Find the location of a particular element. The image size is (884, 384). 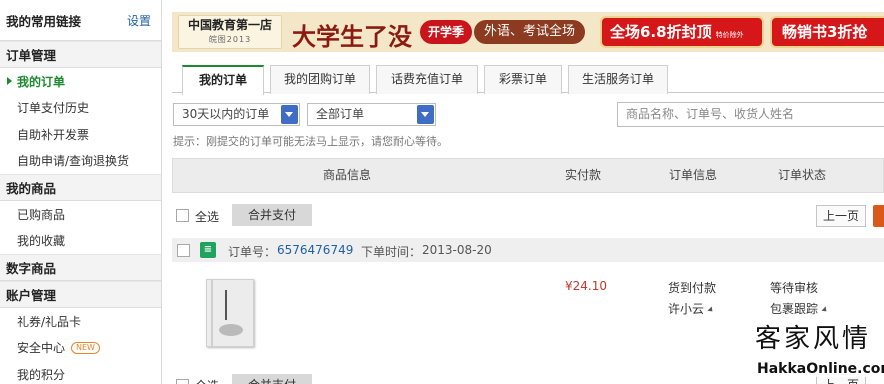

search-input: 商品名称、订单号、收货人姓名 is located at coordinates (750, 114).